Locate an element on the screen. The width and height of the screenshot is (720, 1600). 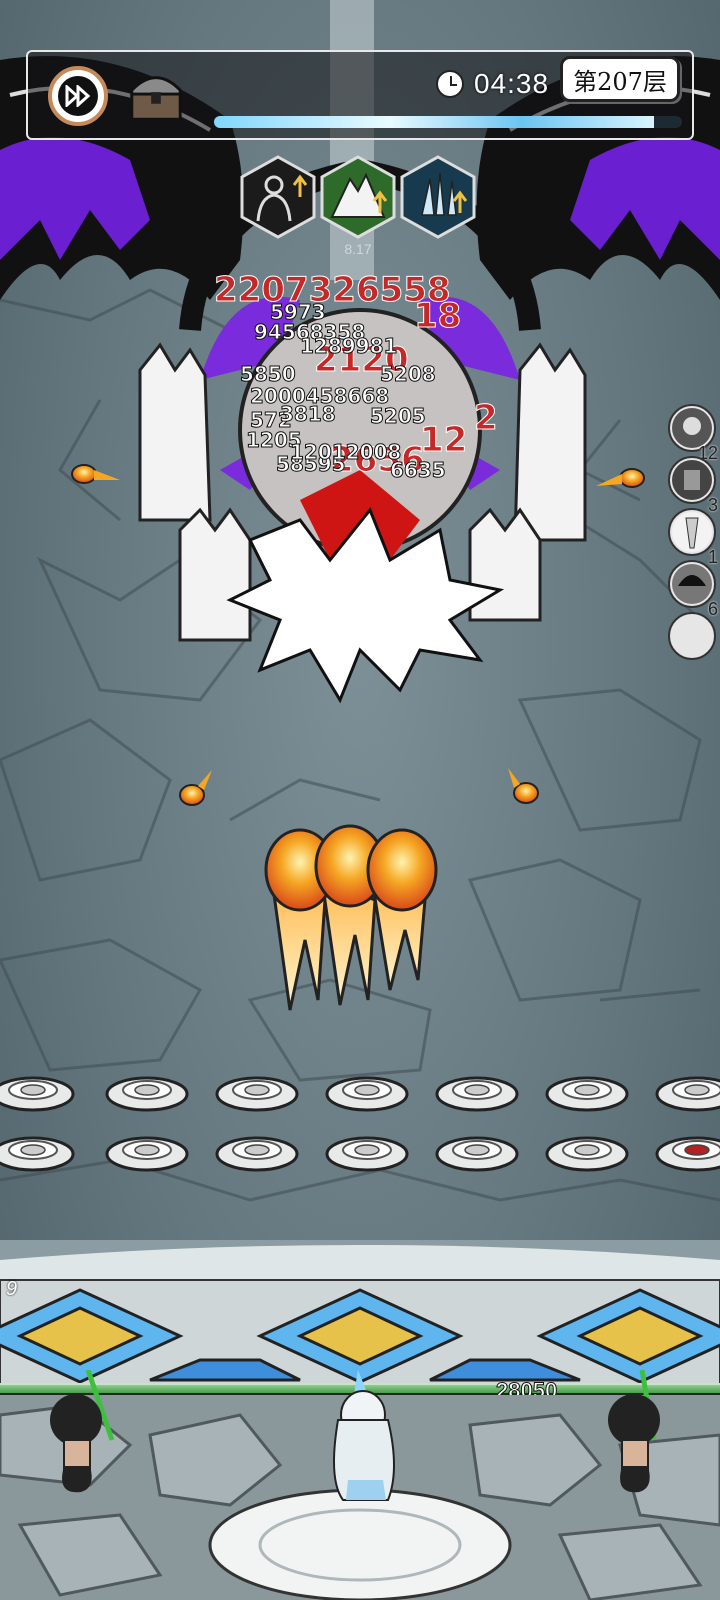
buff-value: 8.17 is located at coordinates (358, 249).